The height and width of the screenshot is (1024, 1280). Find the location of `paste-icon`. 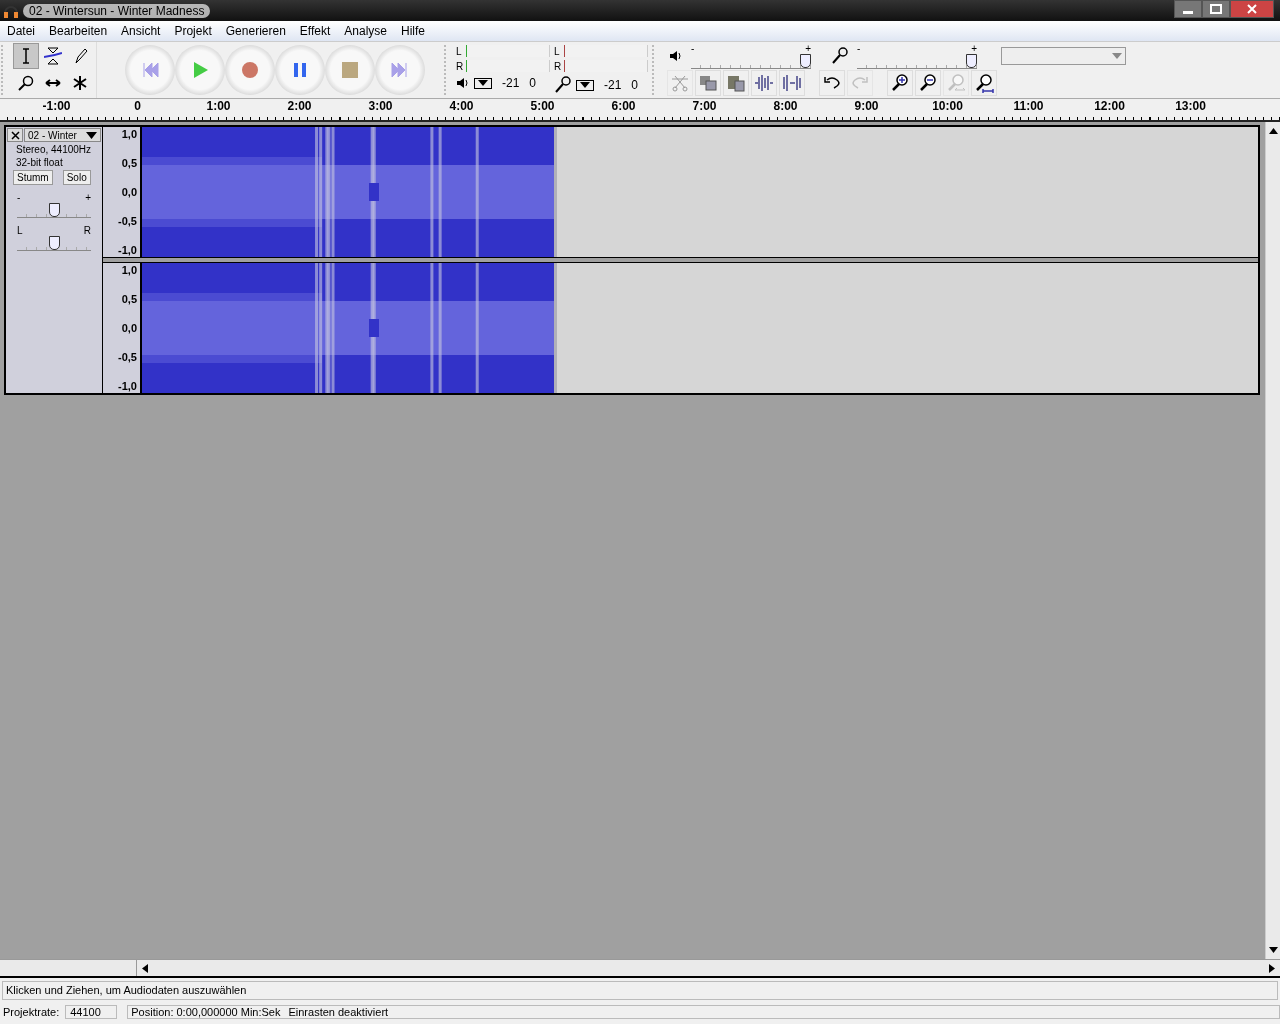

paste-icon is located at coordinates (736, 83).